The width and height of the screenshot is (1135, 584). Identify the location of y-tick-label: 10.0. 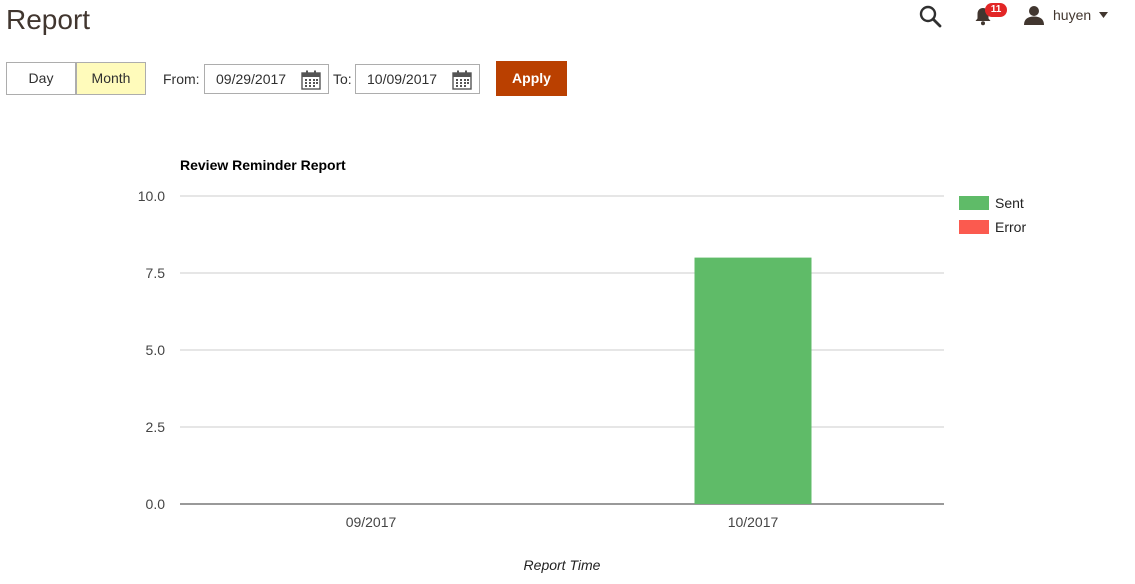
(151, 196).